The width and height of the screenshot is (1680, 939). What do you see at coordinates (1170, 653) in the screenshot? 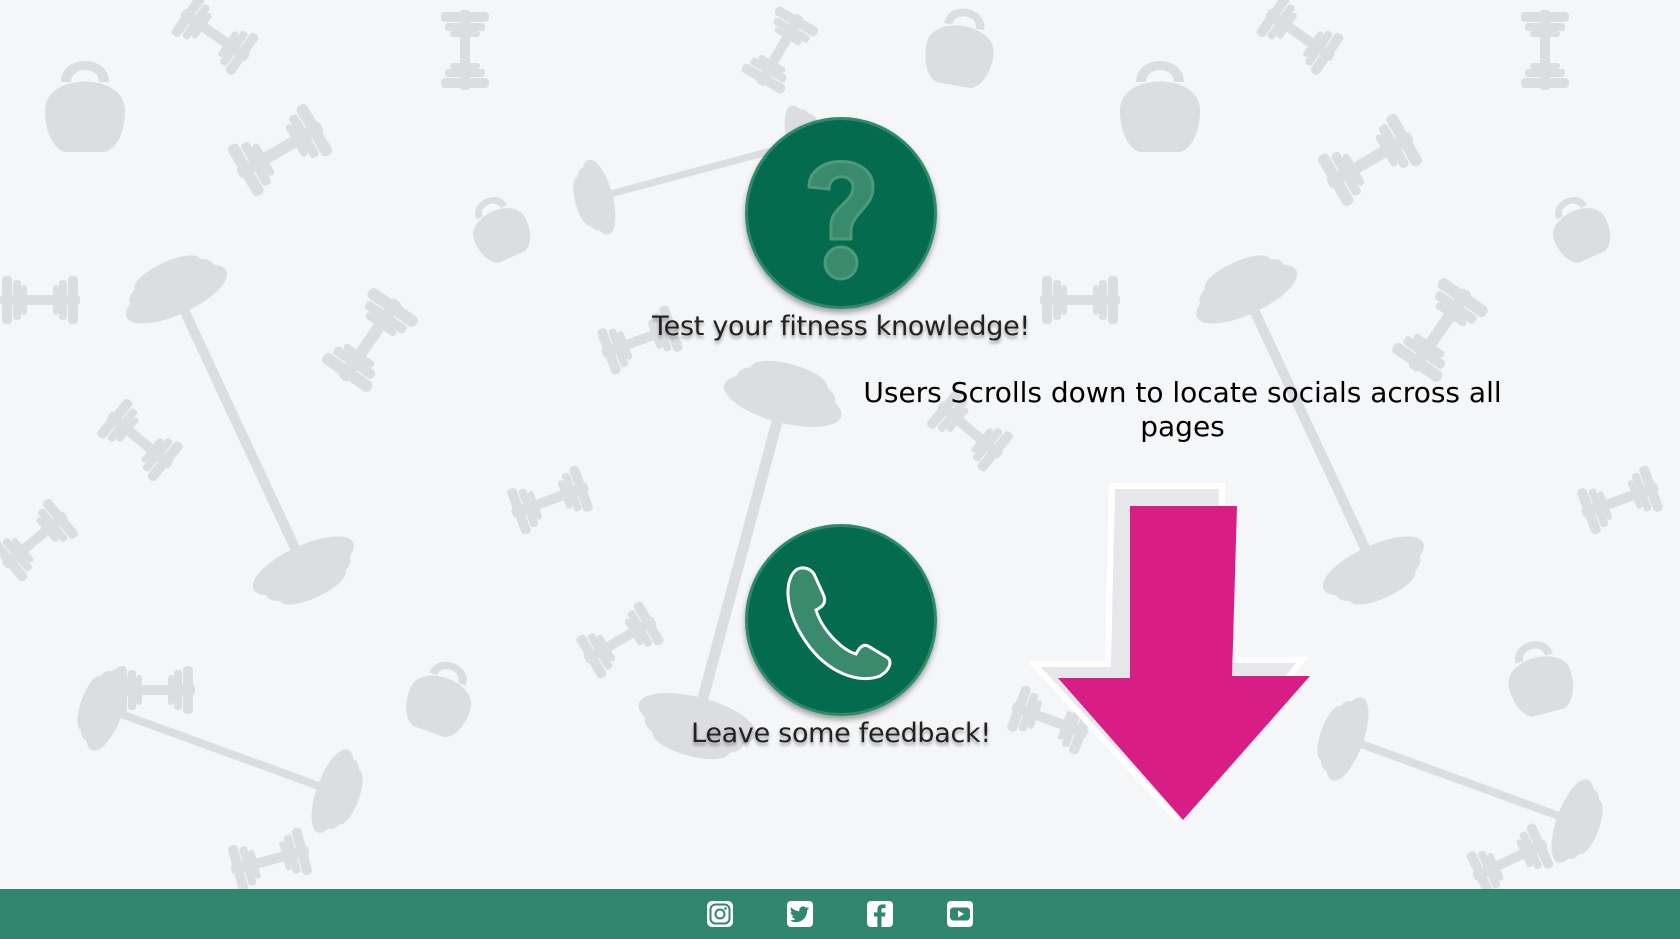
I see `down-arrow-icon` at bounding box center [1170, 653].